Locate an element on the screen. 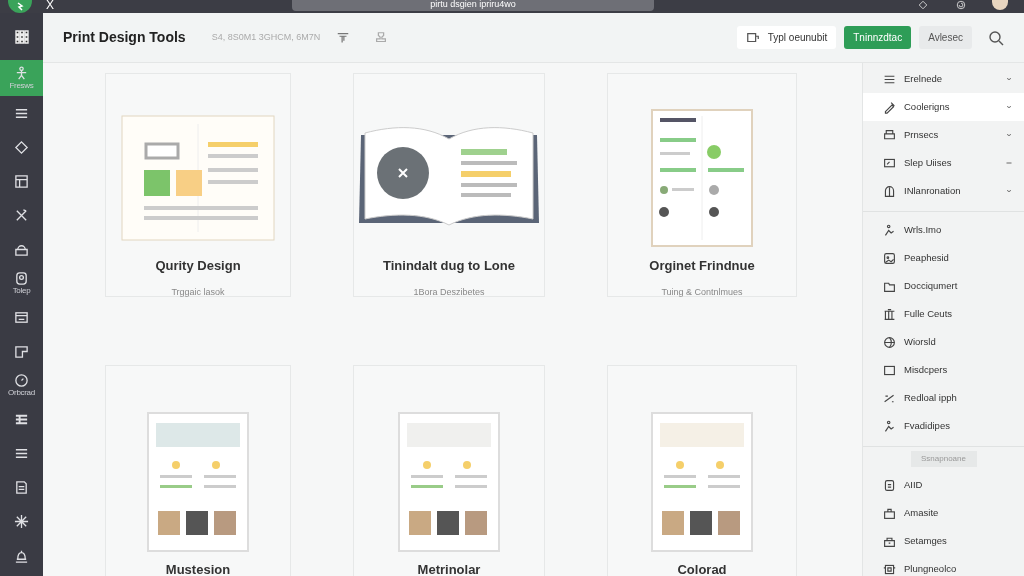 The height and width of the screenshot is (576, 1024). sidebar-label: Orbcrad is located at coordinates (21, 392).